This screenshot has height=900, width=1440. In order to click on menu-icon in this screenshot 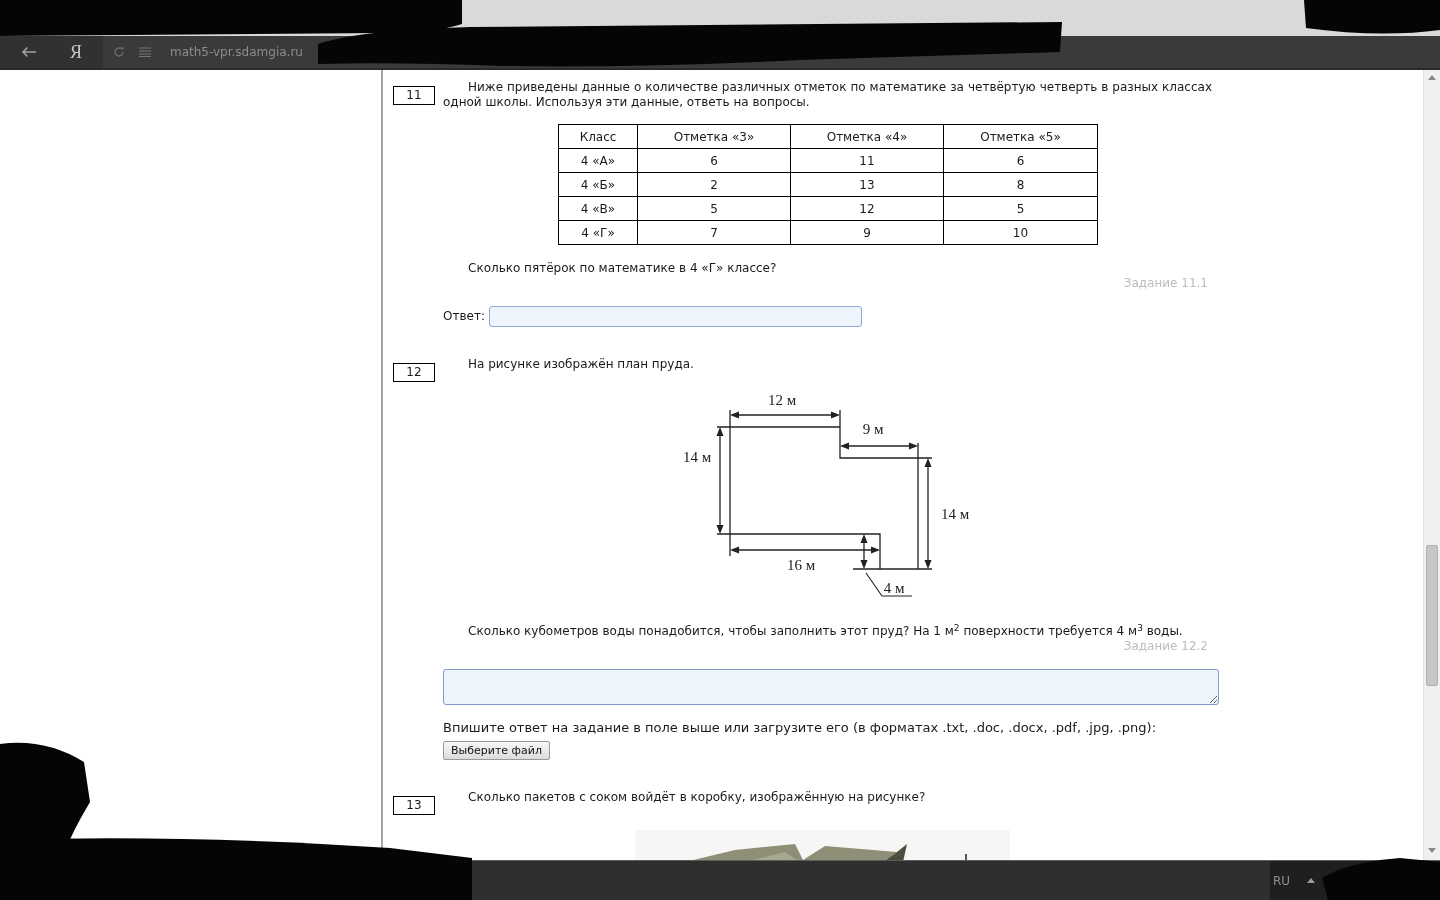, I will do `click(145, 52)`.